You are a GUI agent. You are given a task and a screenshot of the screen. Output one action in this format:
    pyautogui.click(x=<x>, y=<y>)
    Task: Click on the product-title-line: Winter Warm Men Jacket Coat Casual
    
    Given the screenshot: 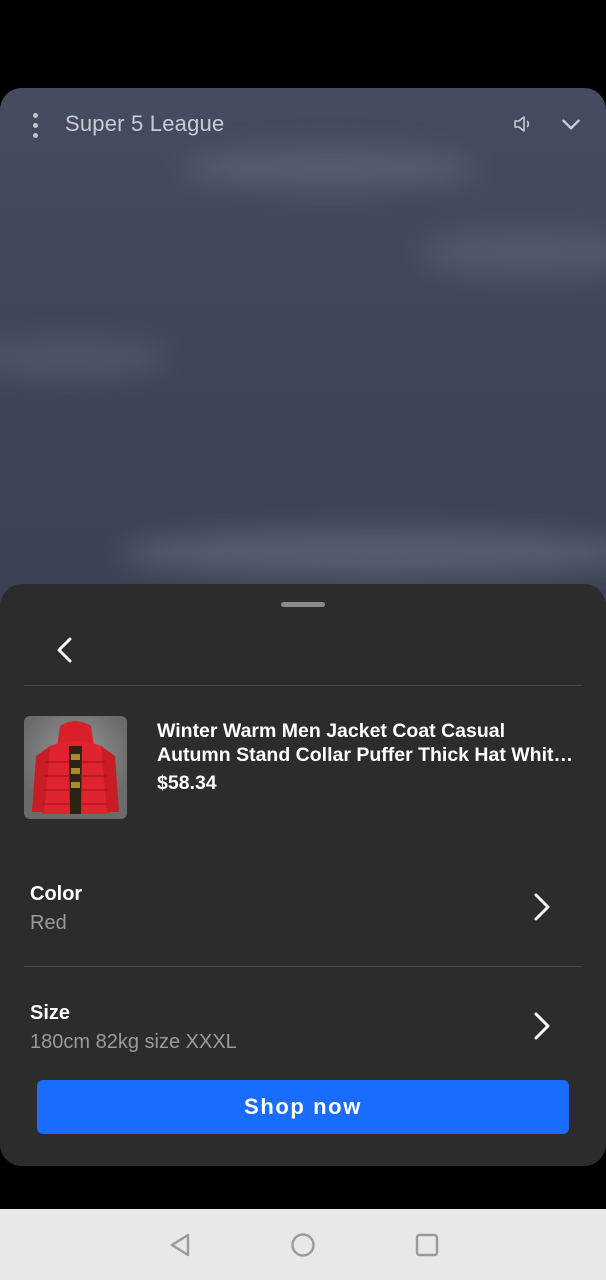 What is the action you would take?
    pyautogui.click(x=331, y=731)
    